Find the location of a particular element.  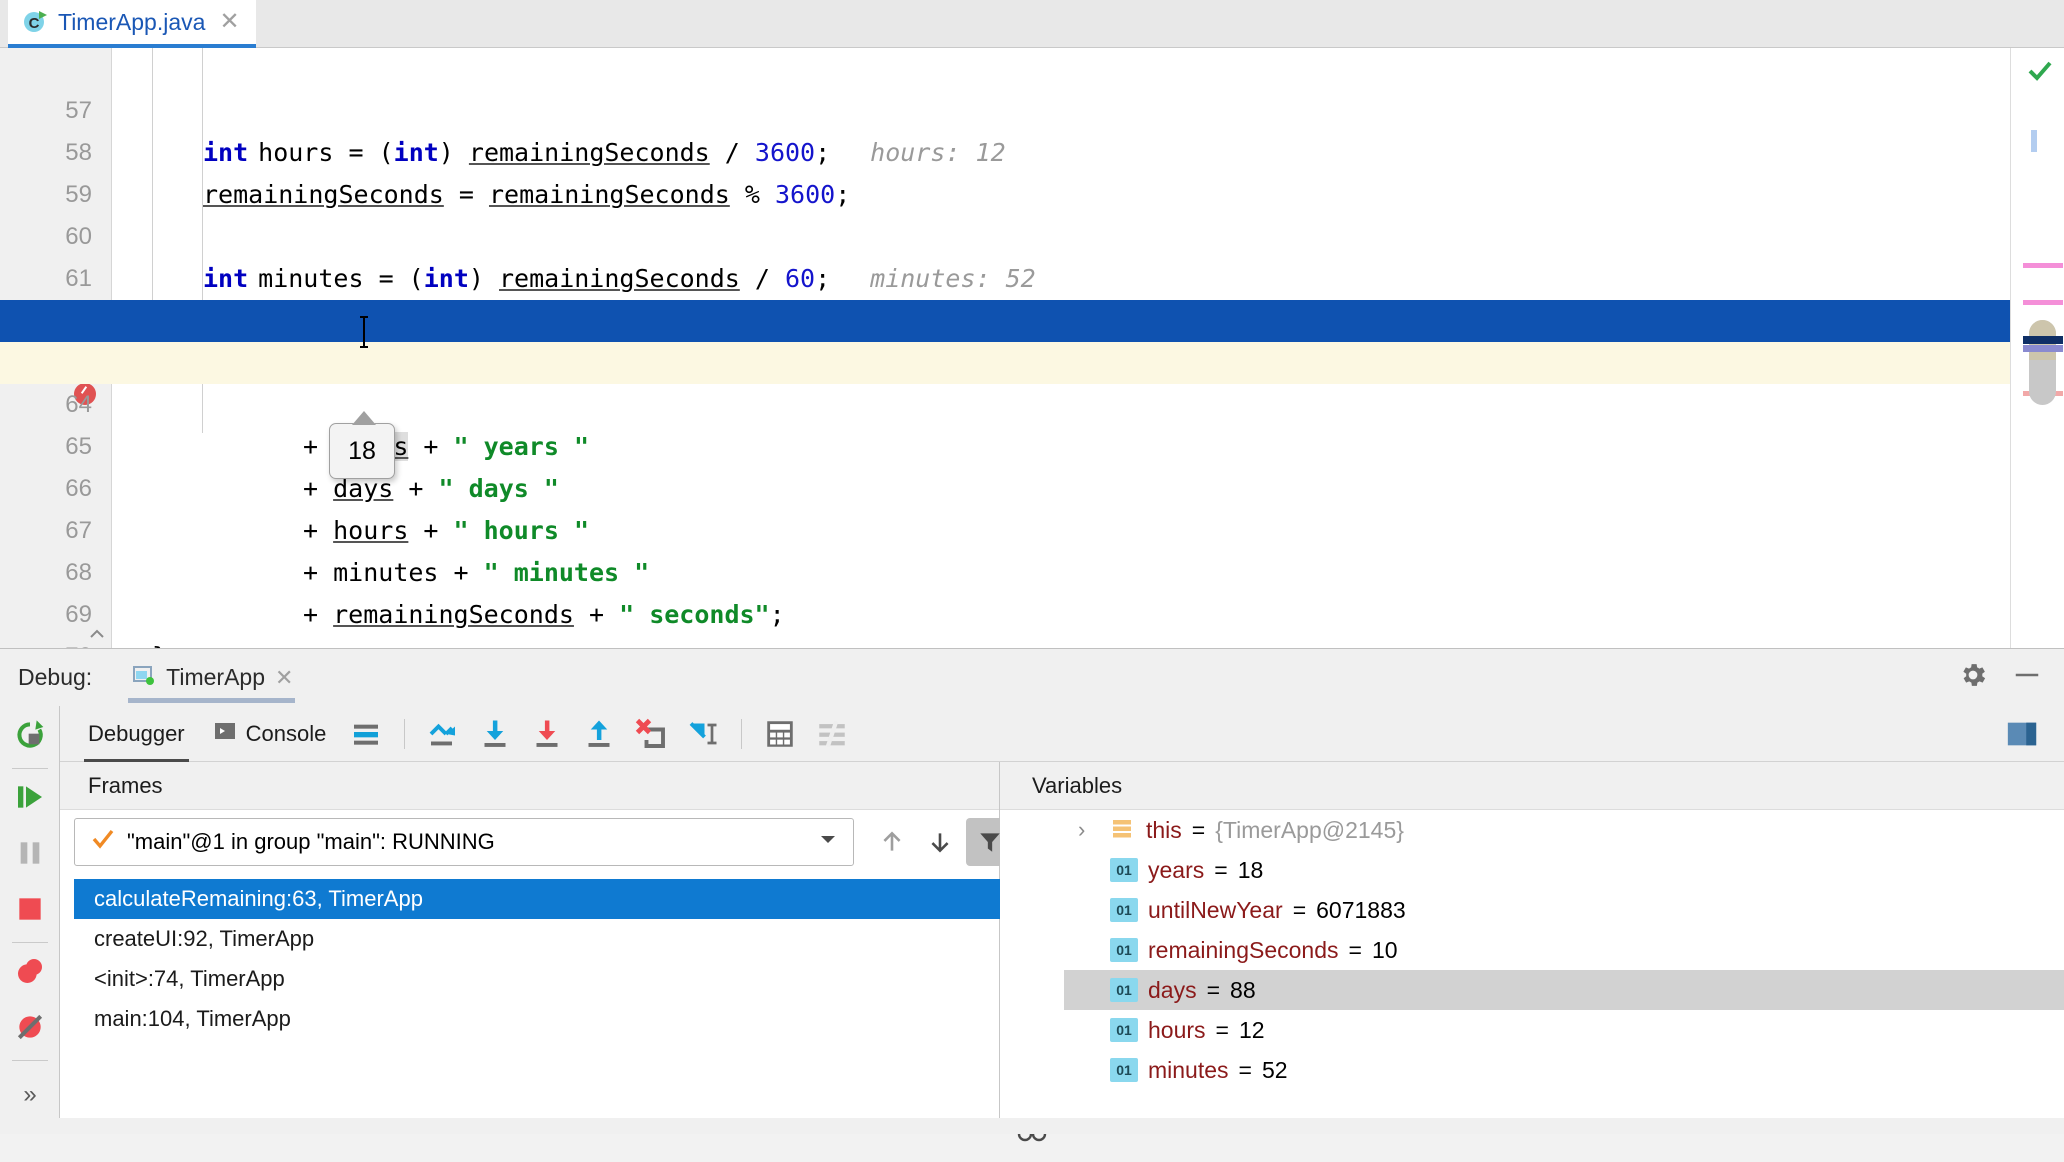

editor-tab-timerapp: C TimerApp.java ✕ is located at coordinates (132, 24).